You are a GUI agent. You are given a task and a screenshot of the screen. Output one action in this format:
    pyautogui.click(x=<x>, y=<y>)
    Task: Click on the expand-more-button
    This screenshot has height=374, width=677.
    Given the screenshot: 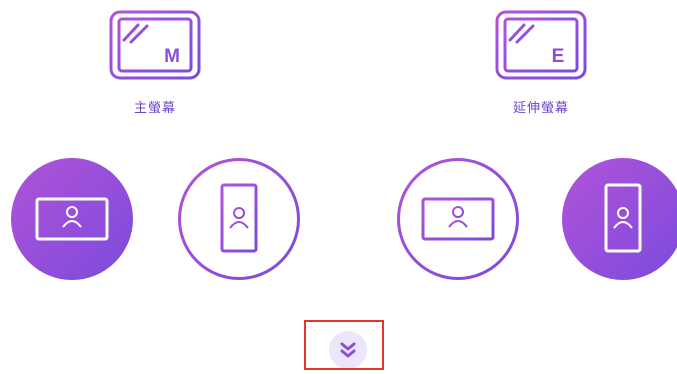 What is the action you would take?
    pyautogui.click(x=348, y=350)
    